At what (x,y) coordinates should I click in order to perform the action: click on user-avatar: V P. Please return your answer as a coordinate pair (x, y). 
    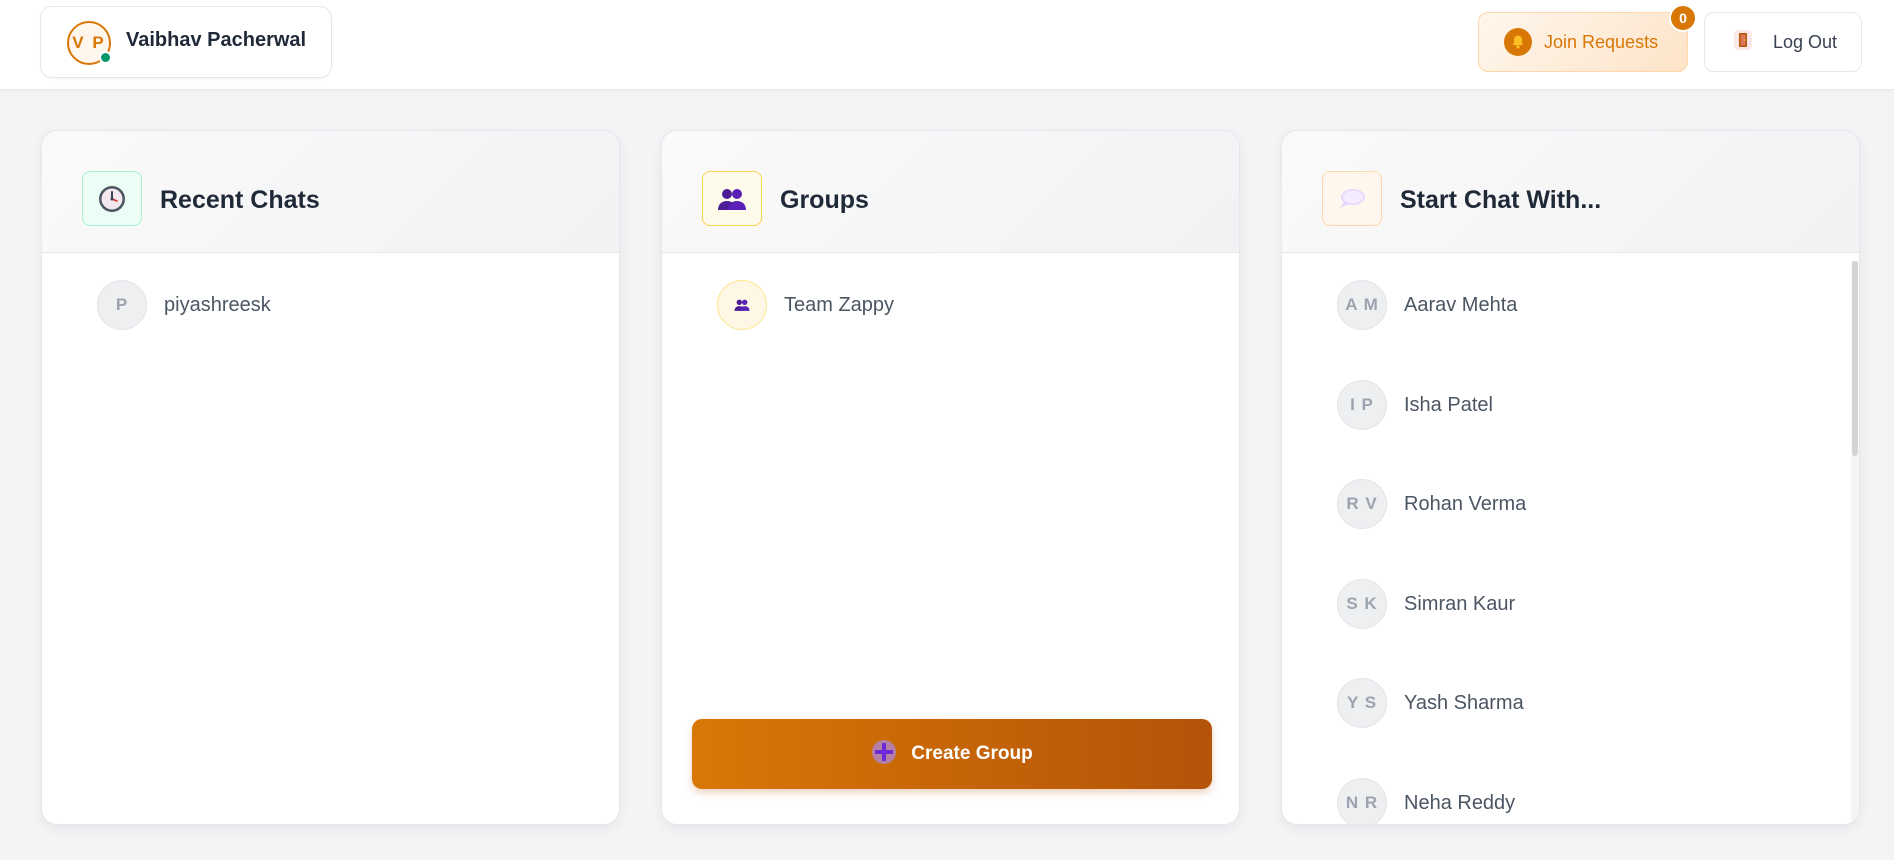
    Looking at the image, I should click on (89, 43).